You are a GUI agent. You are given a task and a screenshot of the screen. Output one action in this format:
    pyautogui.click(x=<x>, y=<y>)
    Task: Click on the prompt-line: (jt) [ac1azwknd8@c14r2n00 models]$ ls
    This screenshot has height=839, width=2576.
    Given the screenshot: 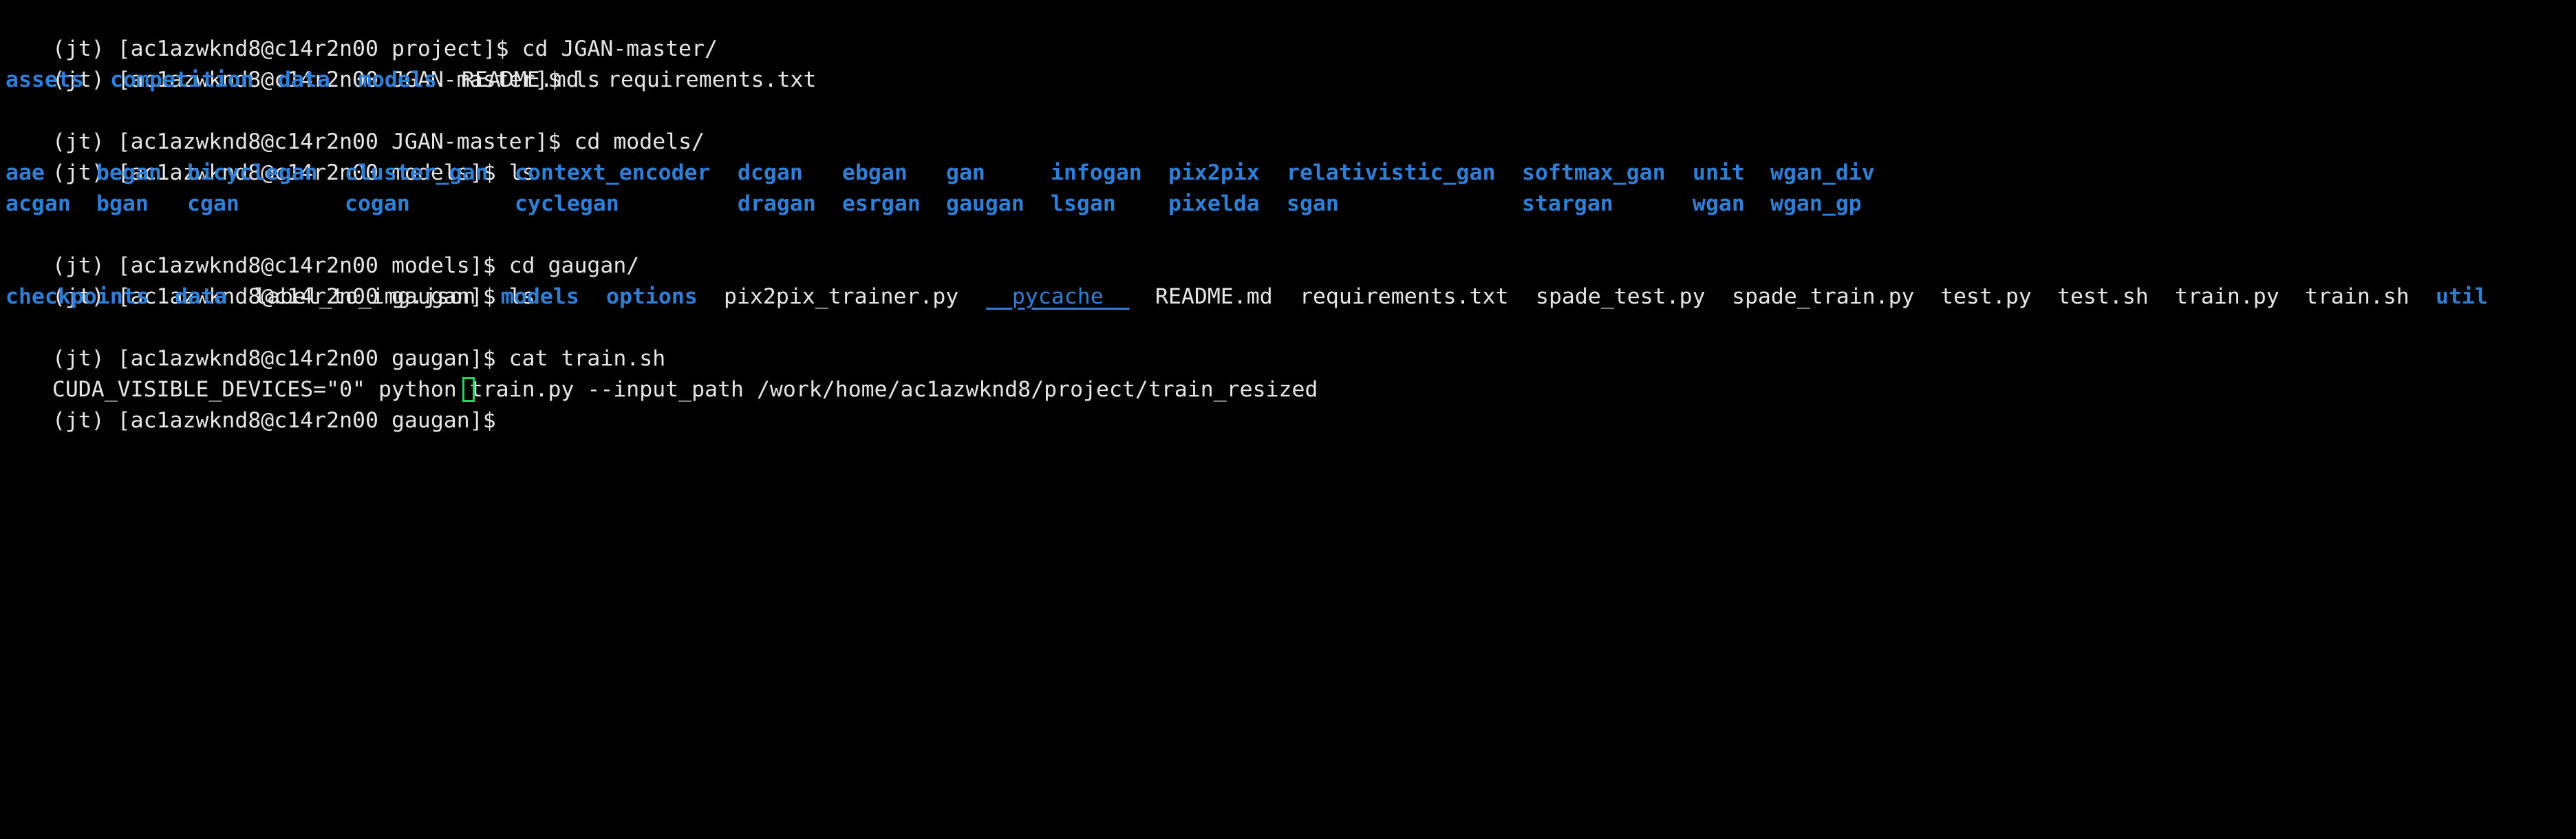 What is the action you would take?
    pyautogui.click(x=1288, y=156)
    